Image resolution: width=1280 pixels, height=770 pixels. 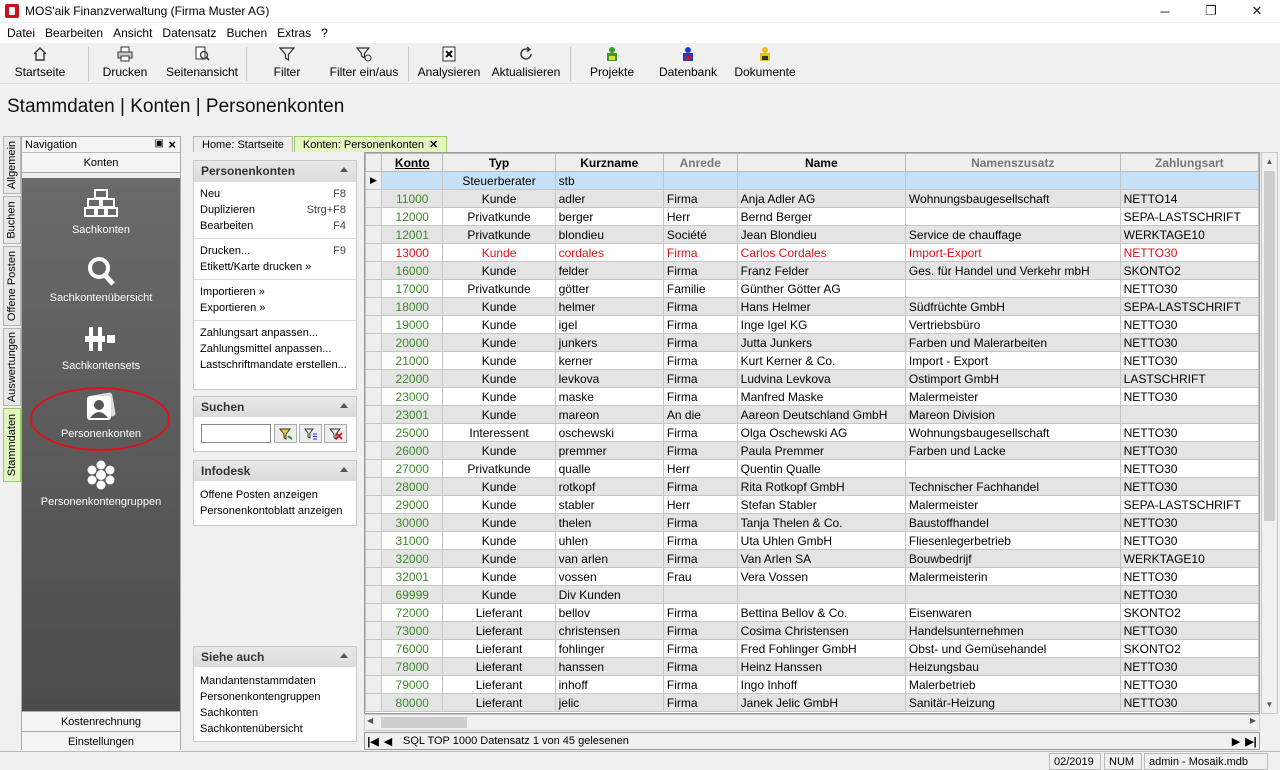 What do you see at coordinates (821, 576) in the screenshot?
I see `cell-name: Vera Vossen` at bounding box center [821, 576].